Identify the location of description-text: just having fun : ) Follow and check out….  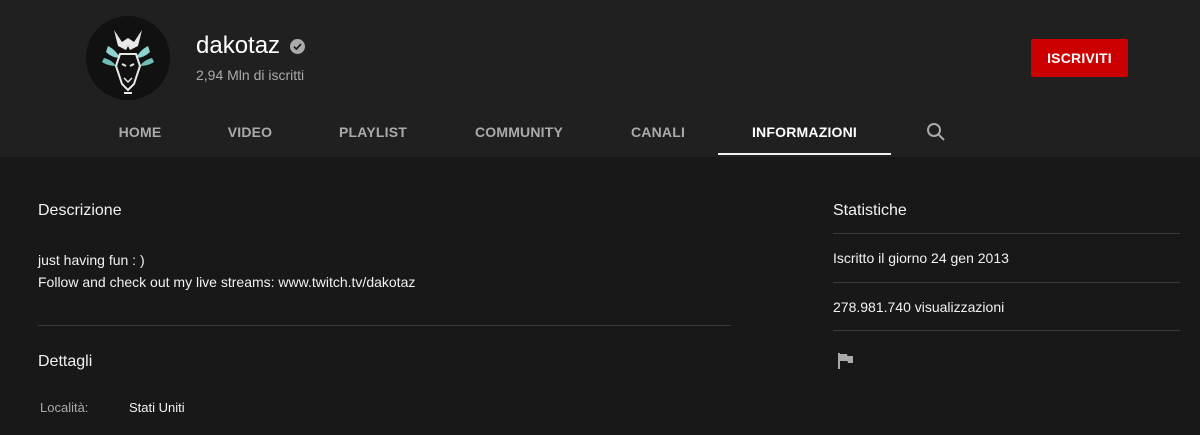
(226, 271).